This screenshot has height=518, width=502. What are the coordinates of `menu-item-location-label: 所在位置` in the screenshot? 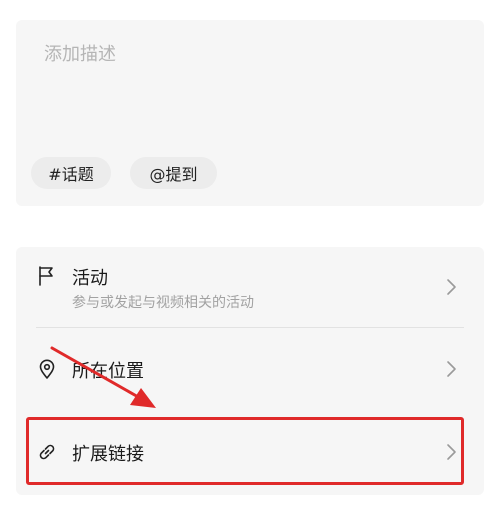 It's located at (108, 371).